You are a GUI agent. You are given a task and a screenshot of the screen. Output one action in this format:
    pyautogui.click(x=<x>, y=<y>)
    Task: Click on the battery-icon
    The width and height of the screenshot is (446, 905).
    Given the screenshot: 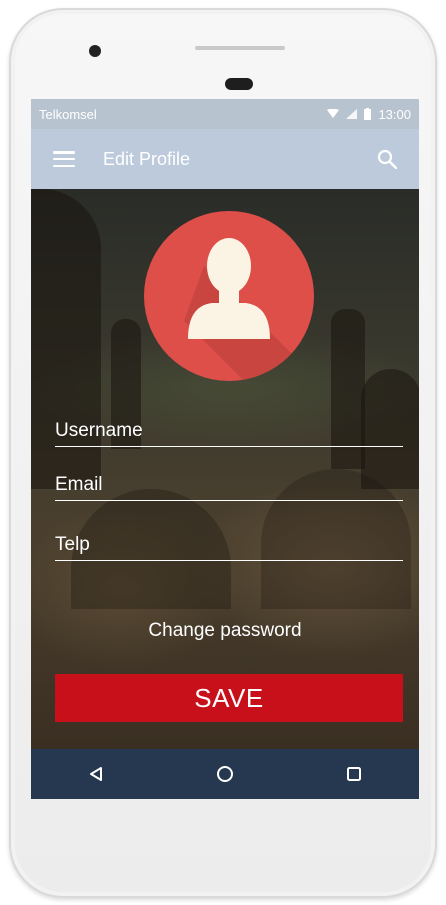 What is the action you would take?
    pyautogui.click(x=368, y=114)
    